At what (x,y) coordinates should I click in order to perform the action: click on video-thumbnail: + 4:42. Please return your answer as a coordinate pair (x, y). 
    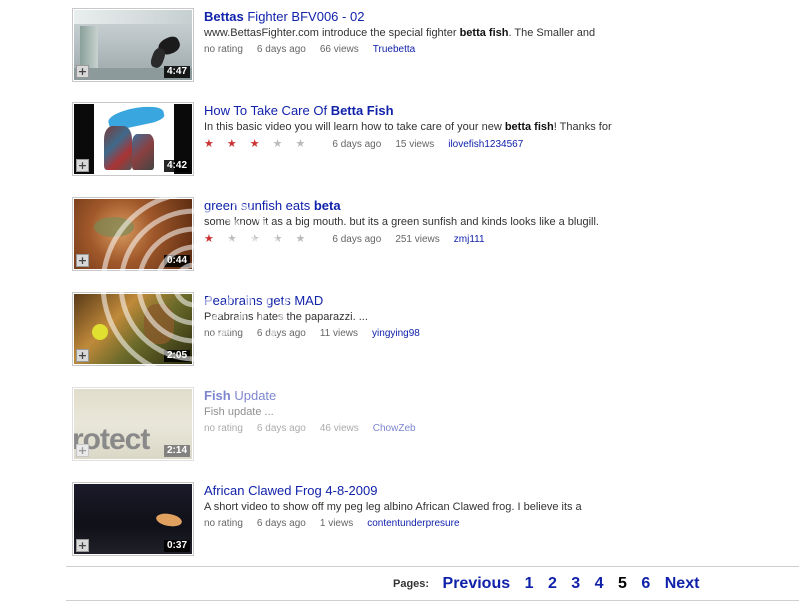
    Looking at the image, I should click on (133, 139).